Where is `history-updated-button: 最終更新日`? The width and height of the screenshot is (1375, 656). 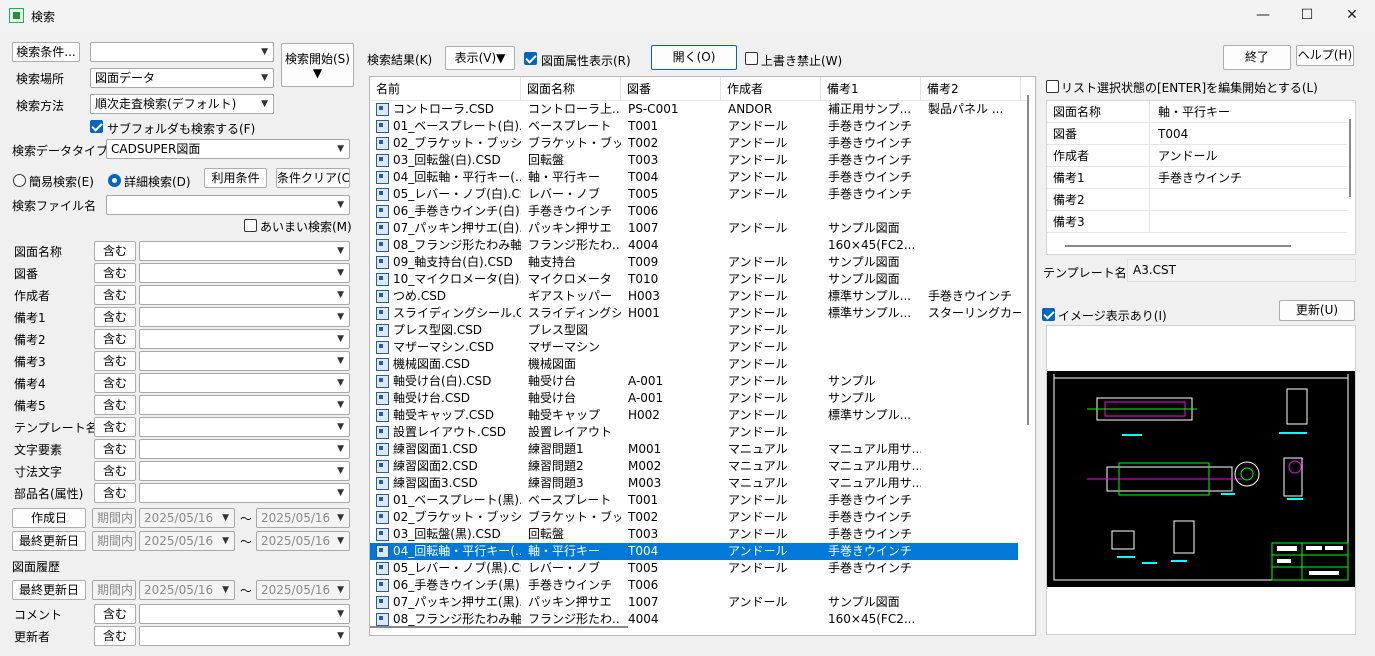
history-updated-button: 最終更新日 is located at coordinates (49, 590).